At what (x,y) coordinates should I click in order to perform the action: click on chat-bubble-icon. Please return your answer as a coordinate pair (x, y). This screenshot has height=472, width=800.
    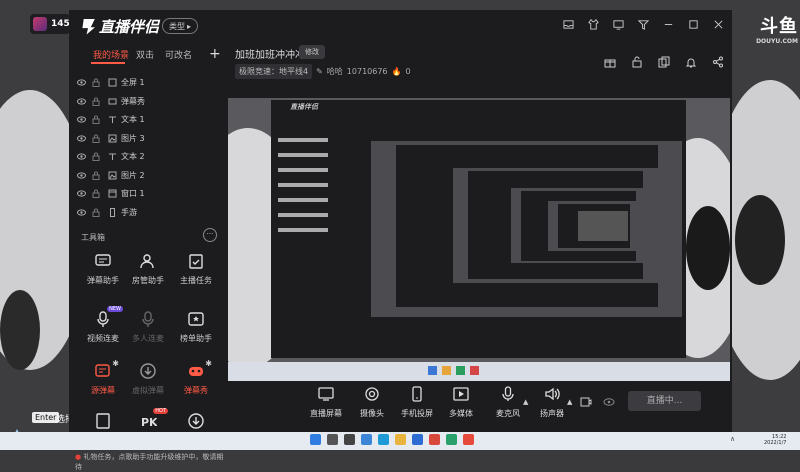
    Looking at the image, I should click on (103, 262).